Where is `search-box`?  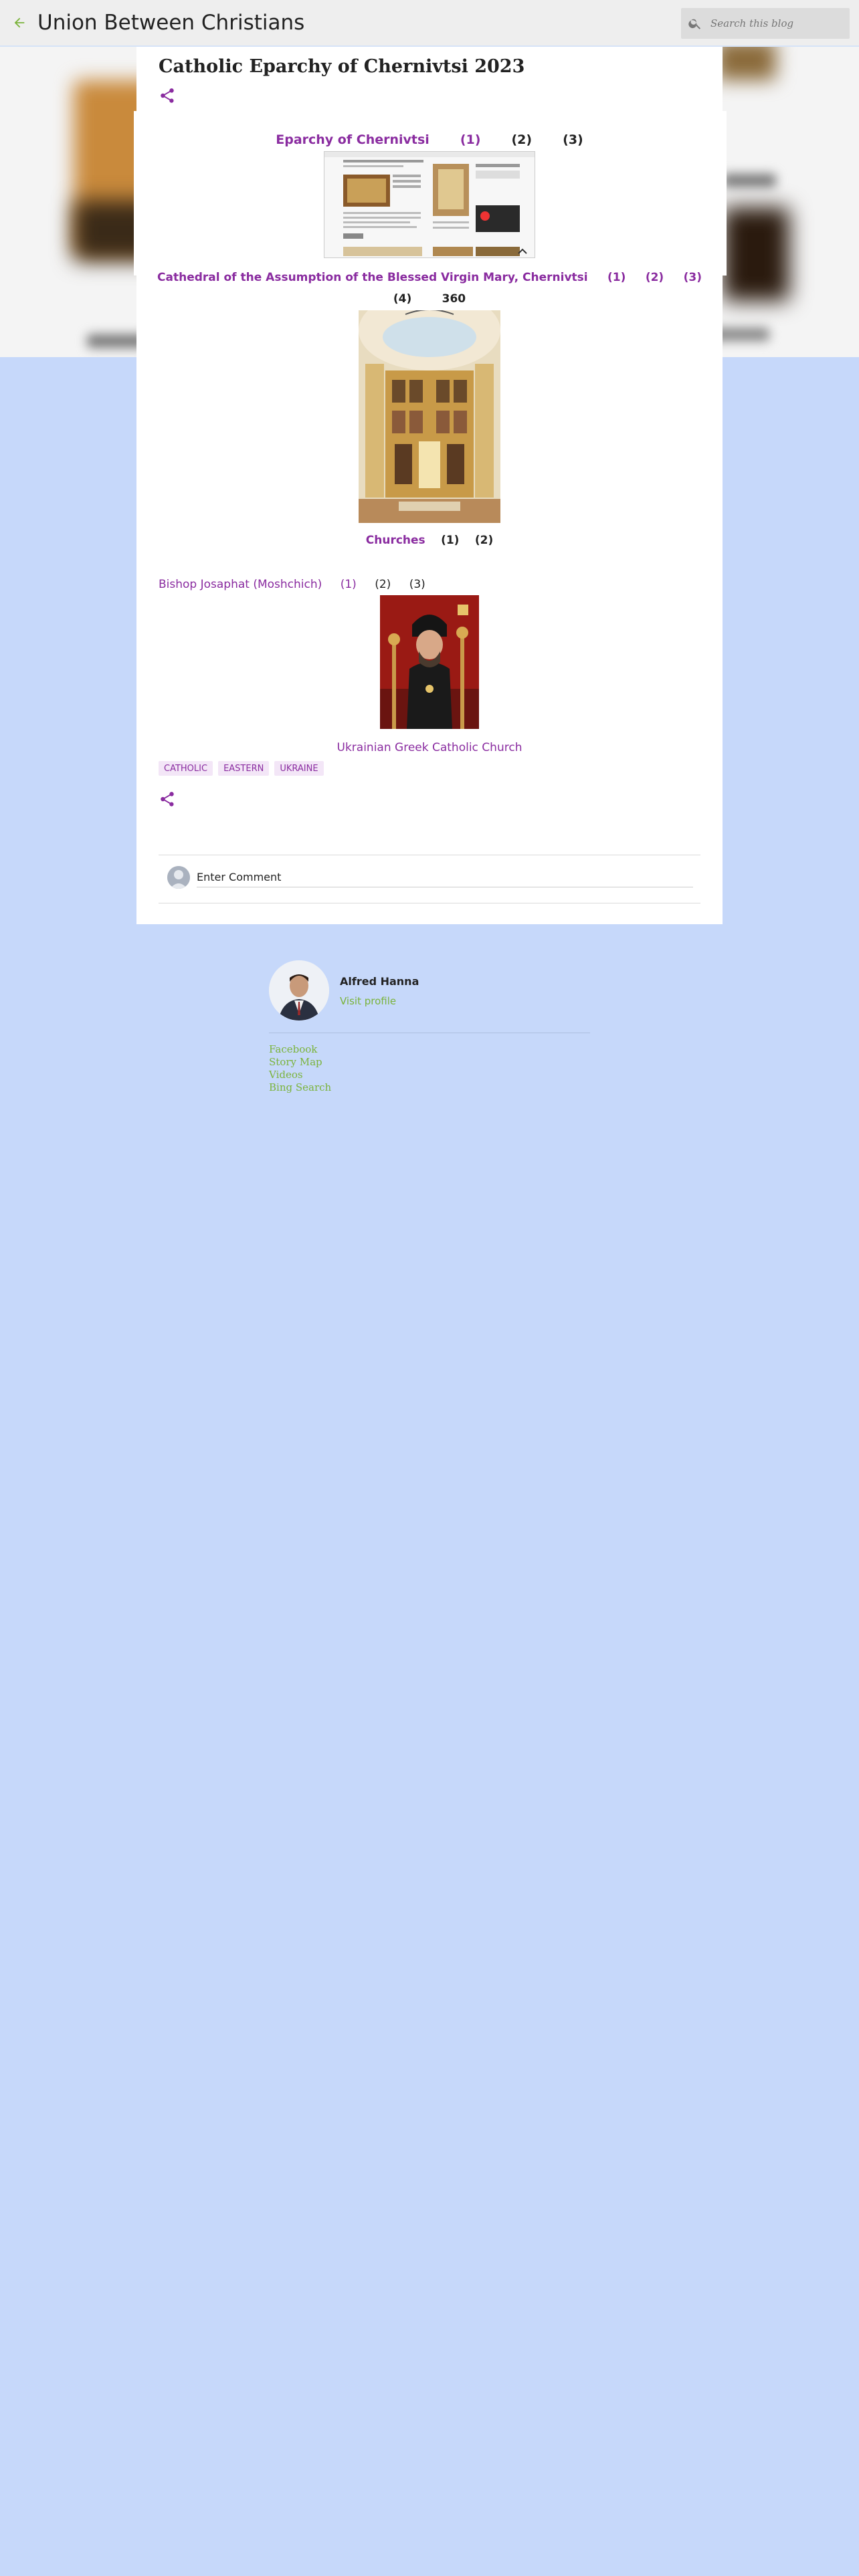 search-box is located at coordinates (765, 24).